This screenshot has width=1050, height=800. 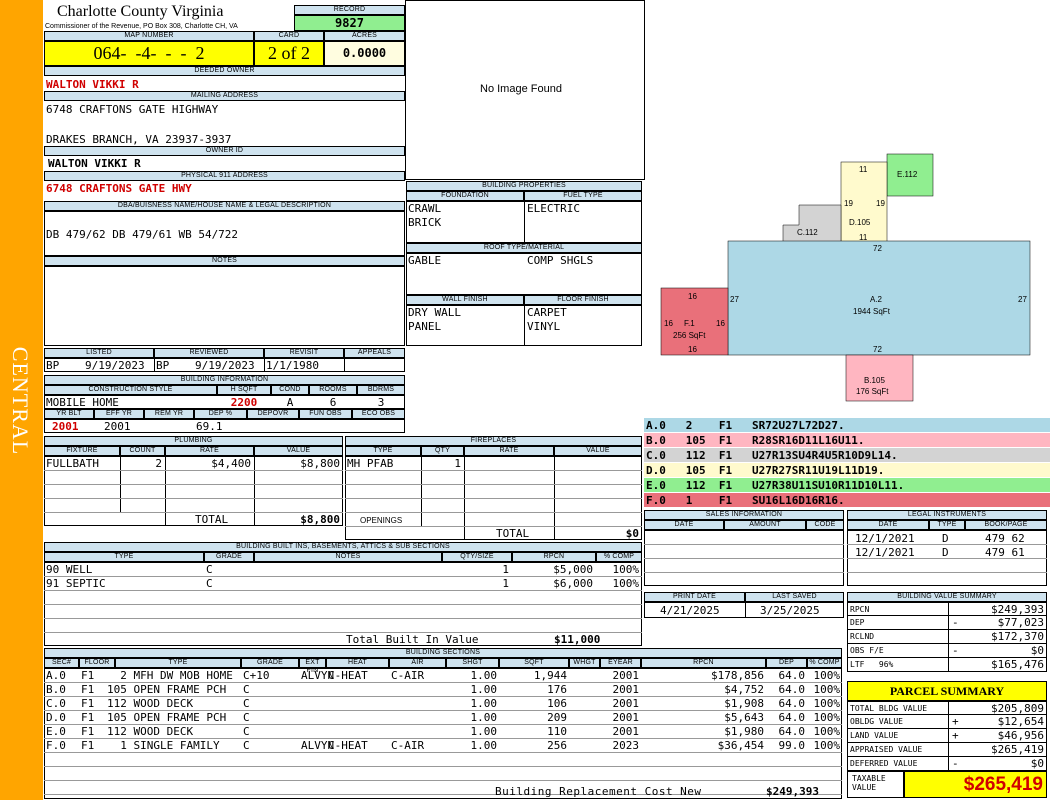 I want to click on owner-id-label: OWNER ID, so click(x=224, y=151).